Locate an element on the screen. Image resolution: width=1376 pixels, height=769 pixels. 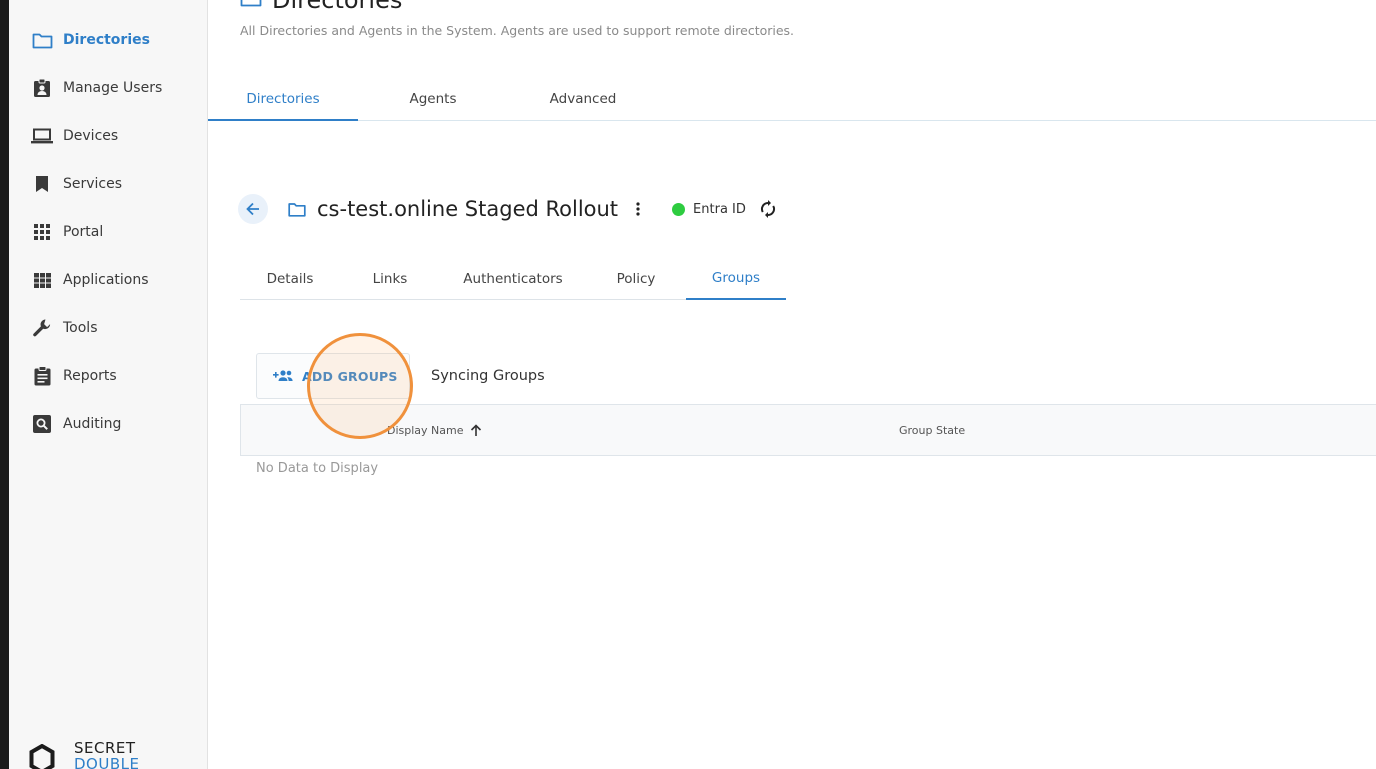
tab-groups: Groups is located at coordinates (736, 279).